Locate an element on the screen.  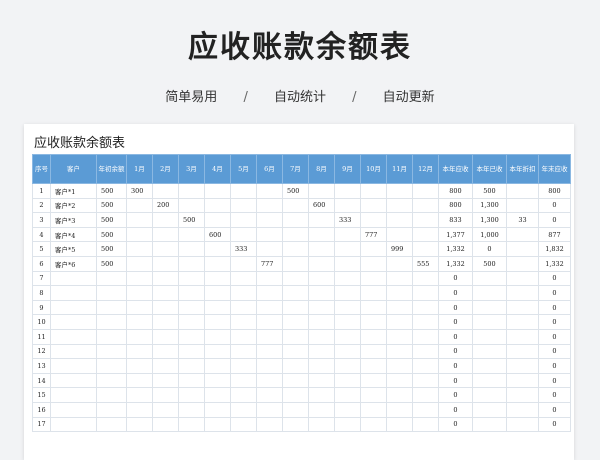
table-cell: 7 is located at coordinates (41, 278).